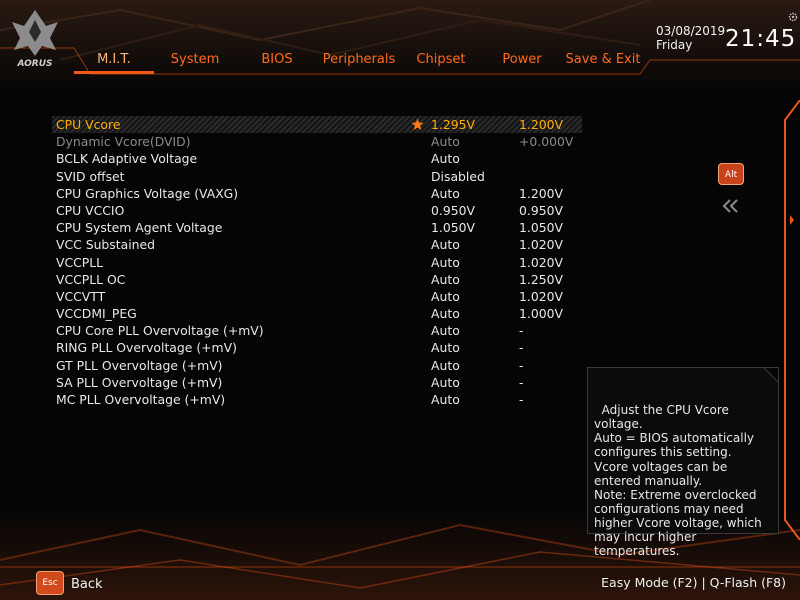 The width and height of the screenshot is (800, 600). I want to click on setting-label: VCCPLL OC, so click(91, 279).